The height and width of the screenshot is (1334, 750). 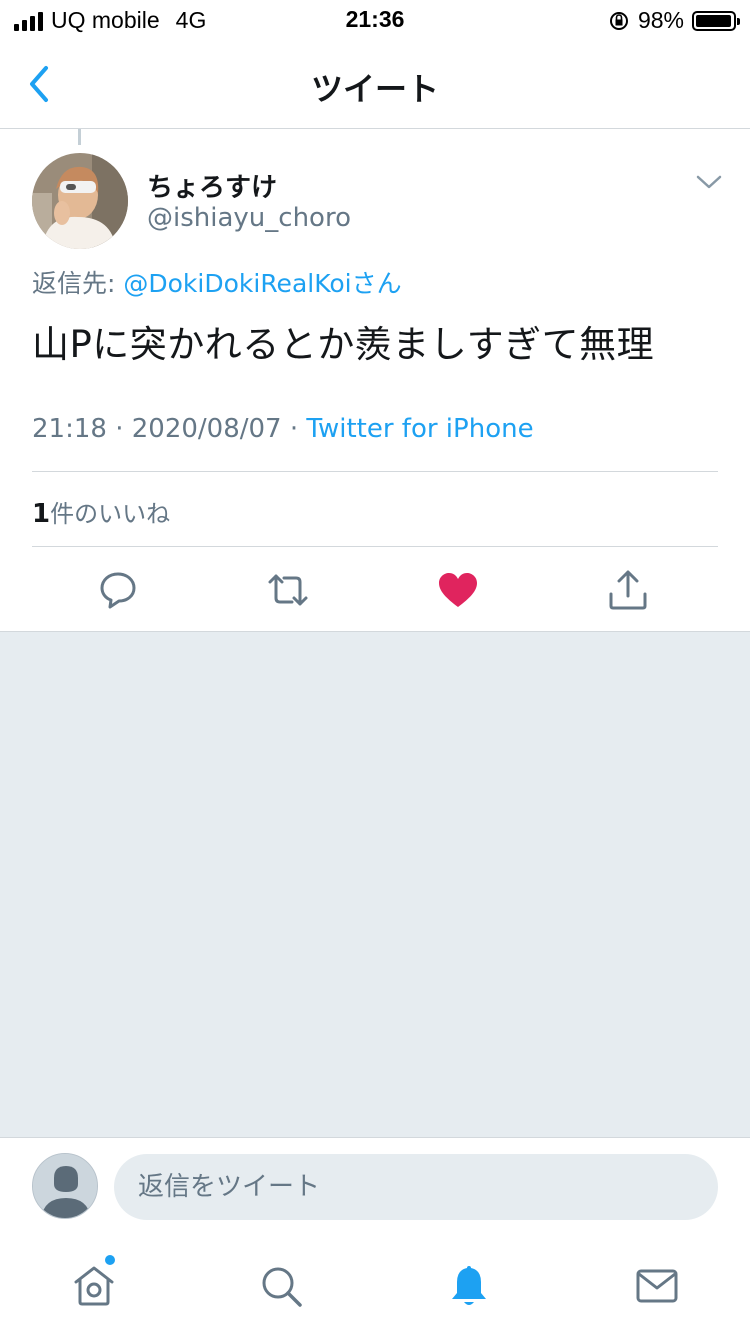 I want to click on reply-input, so click(x=416, y=1187).